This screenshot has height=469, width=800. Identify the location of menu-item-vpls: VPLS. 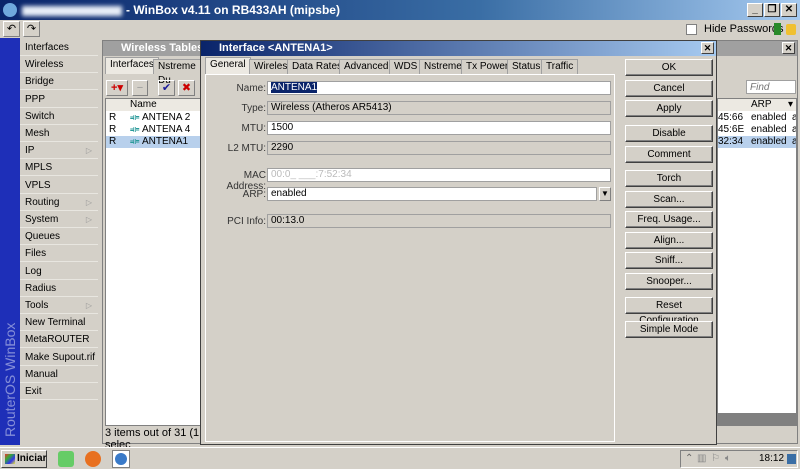
(59, 185).